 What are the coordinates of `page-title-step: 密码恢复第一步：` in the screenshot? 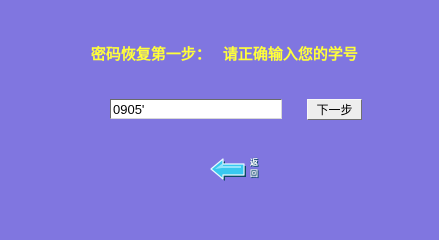 It's located at (151, 54).